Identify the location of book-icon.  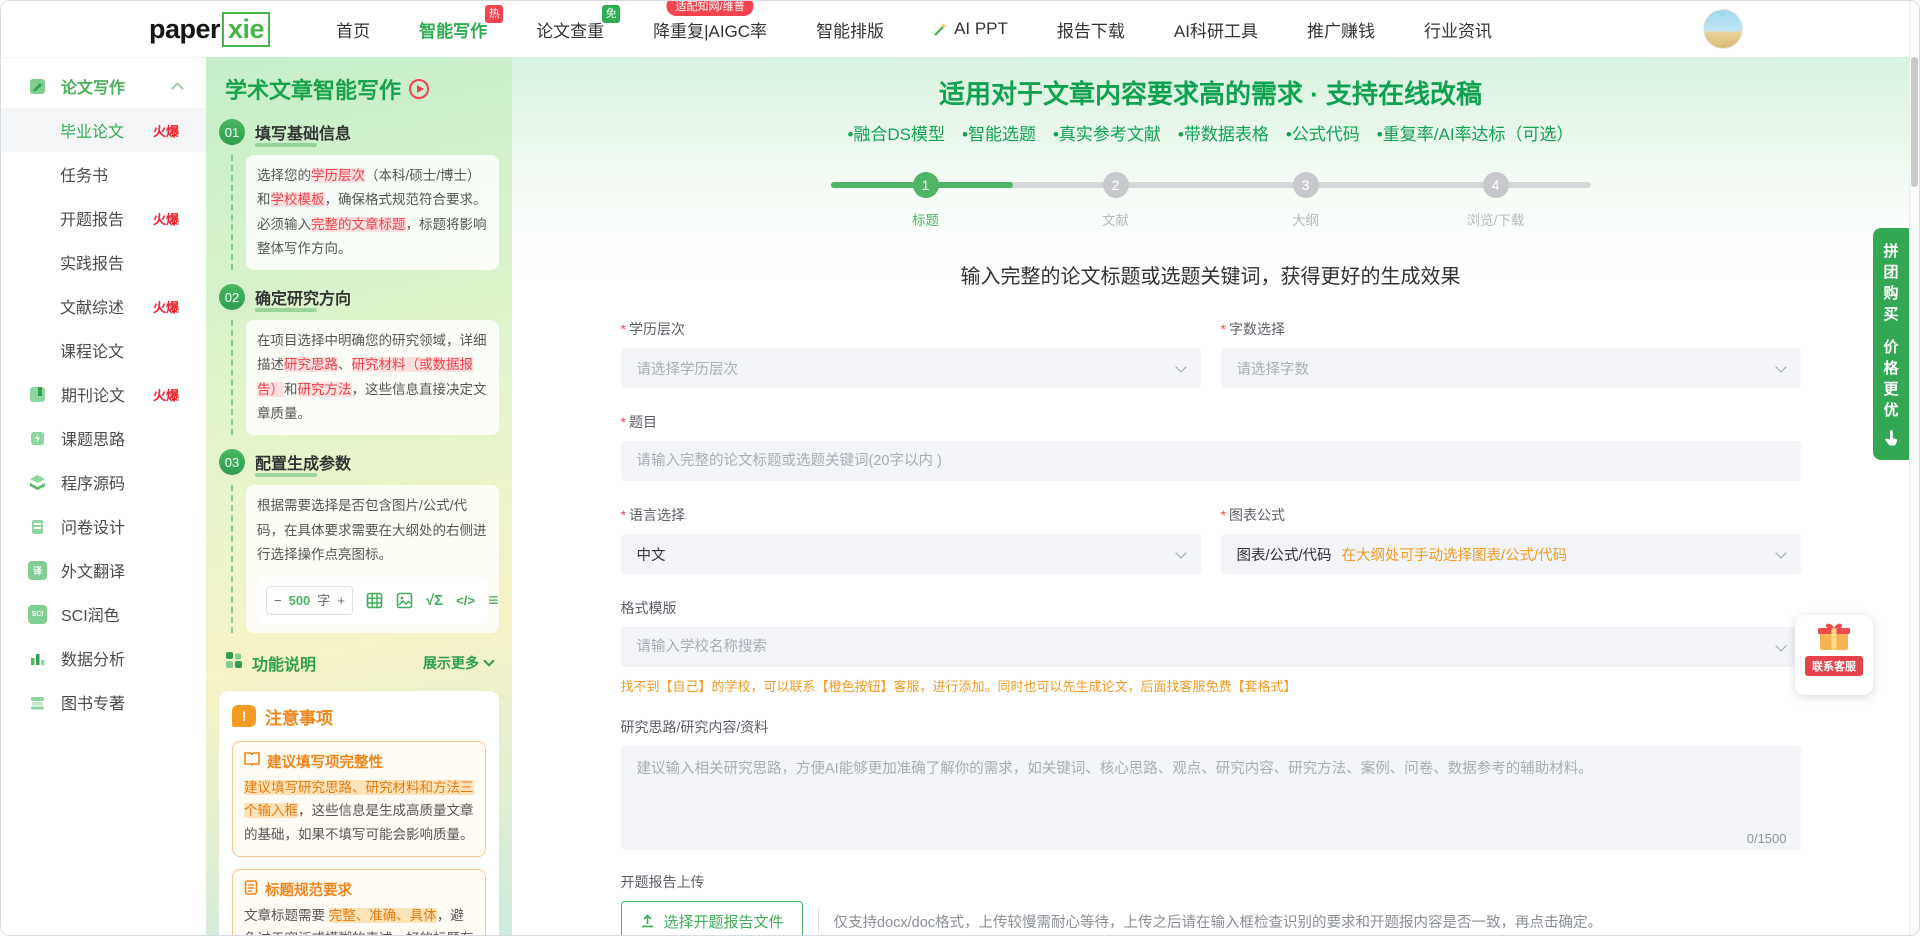
(252, 761).